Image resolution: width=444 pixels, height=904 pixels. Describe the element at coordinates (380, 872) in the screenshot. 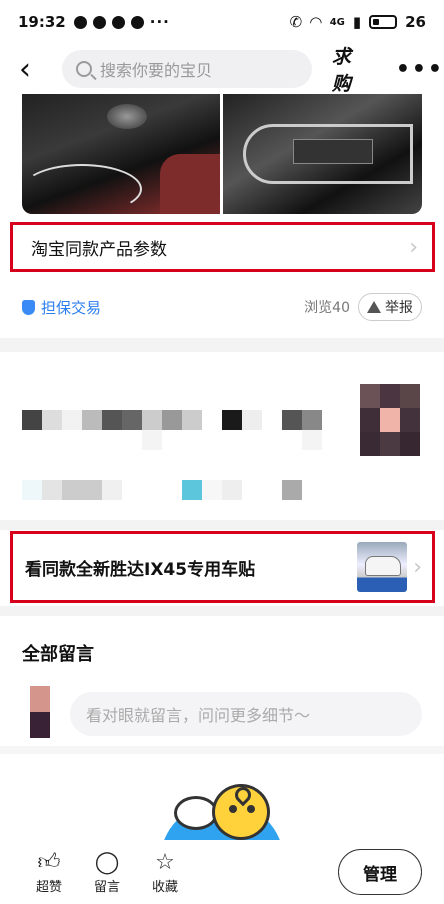

I see `manage-button: 管理` at that location.